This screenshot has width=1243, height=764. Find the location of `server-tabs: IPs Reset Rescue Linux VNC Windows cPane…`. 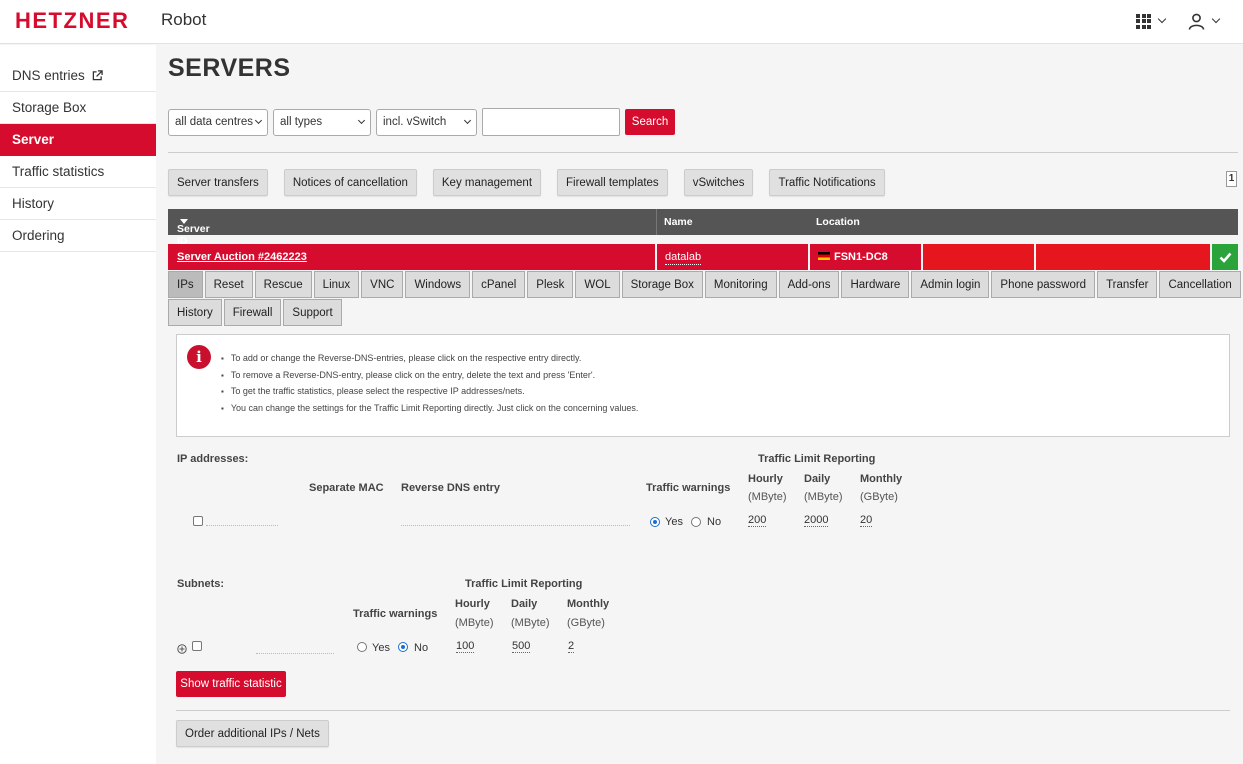

server-tabs: IPs Reset Rescue Linux VNC Windows cPane… is located at coordinates (704, 284).